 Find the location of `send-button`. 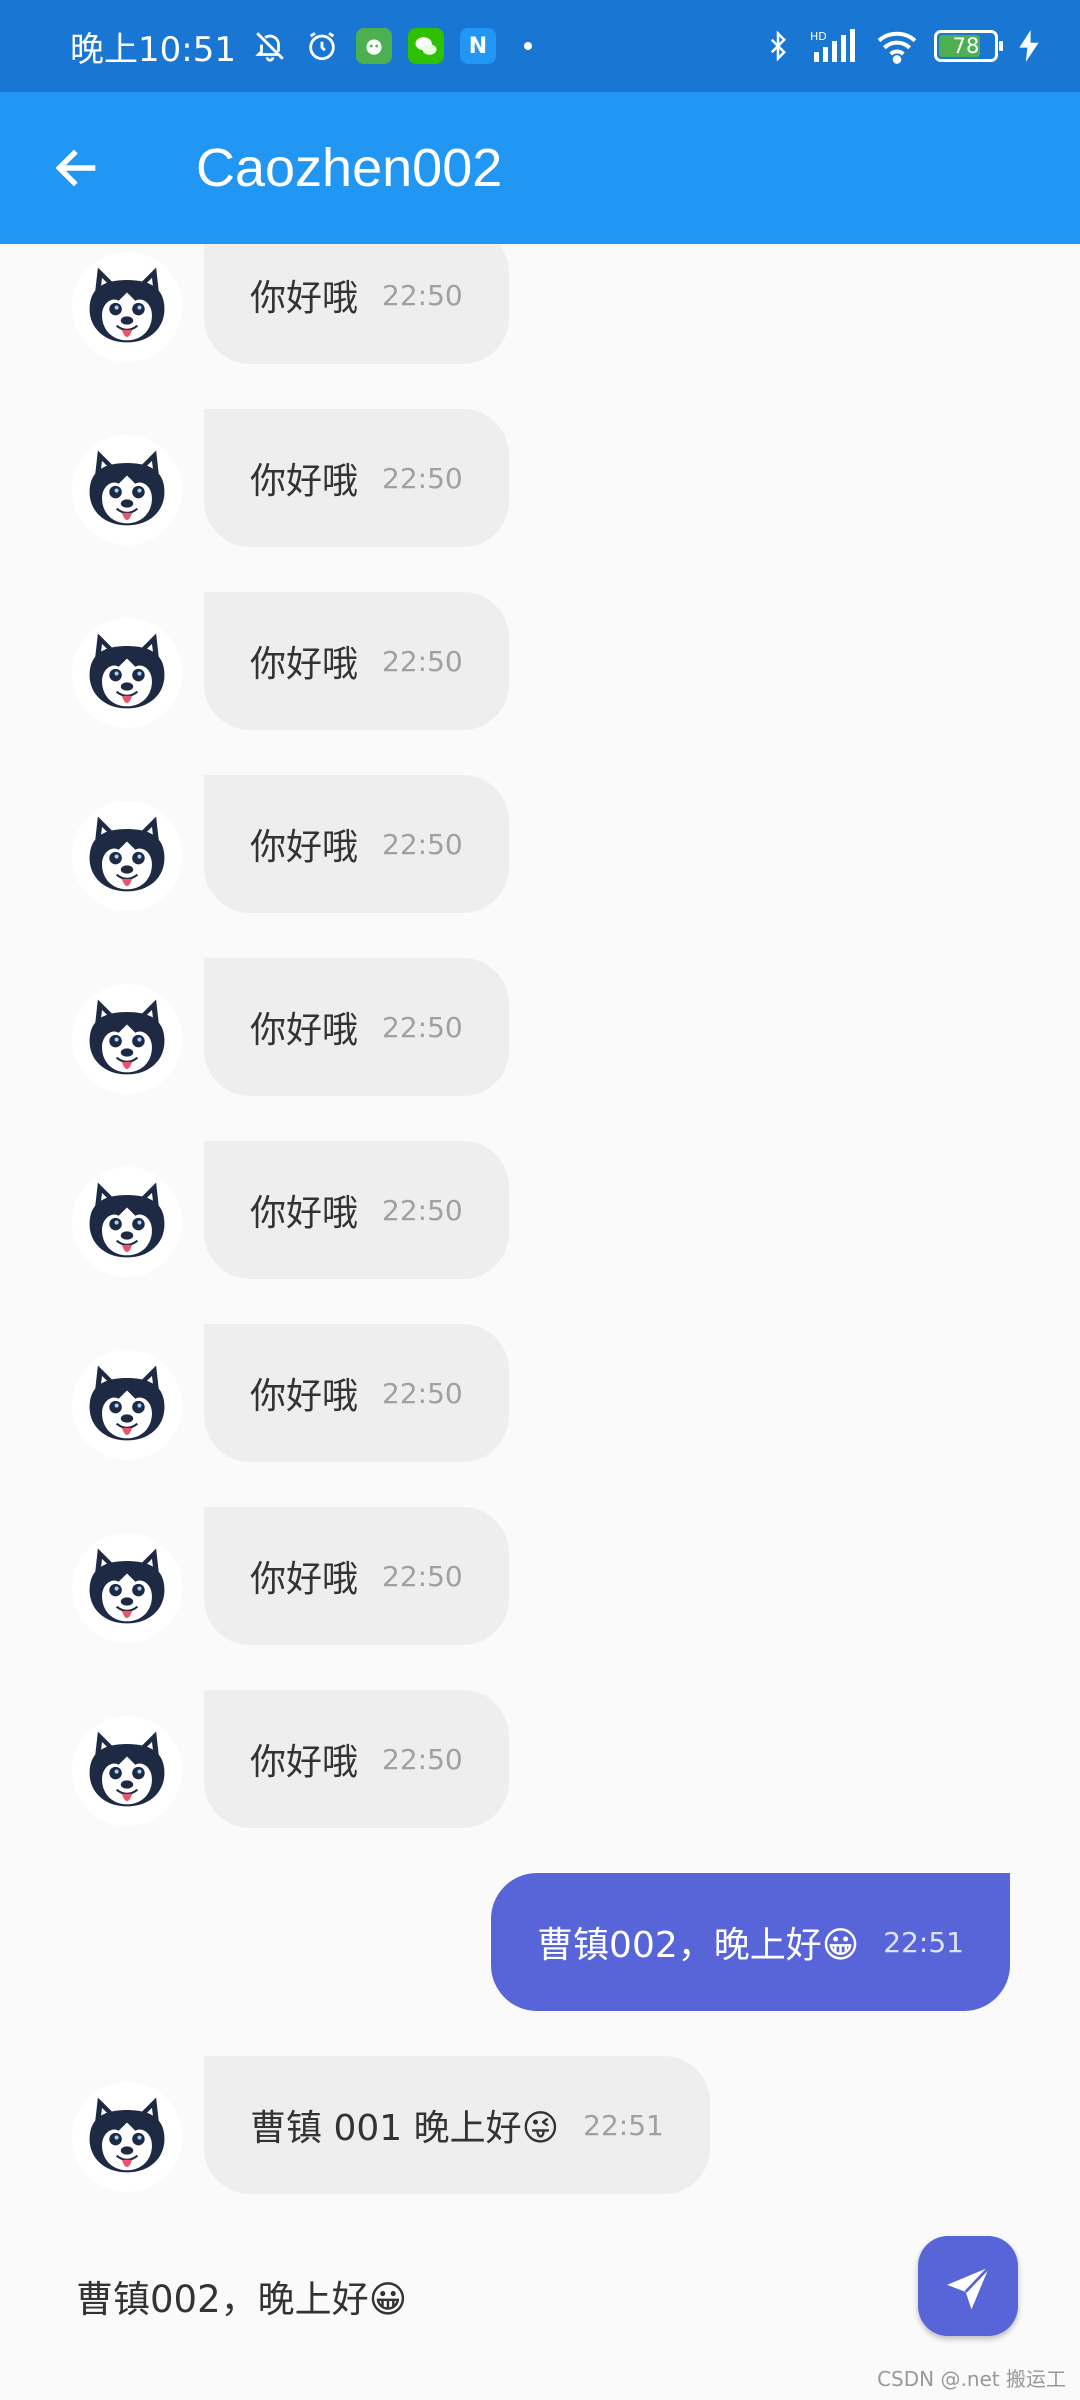

send-button is located at coordinates (968, 2286).